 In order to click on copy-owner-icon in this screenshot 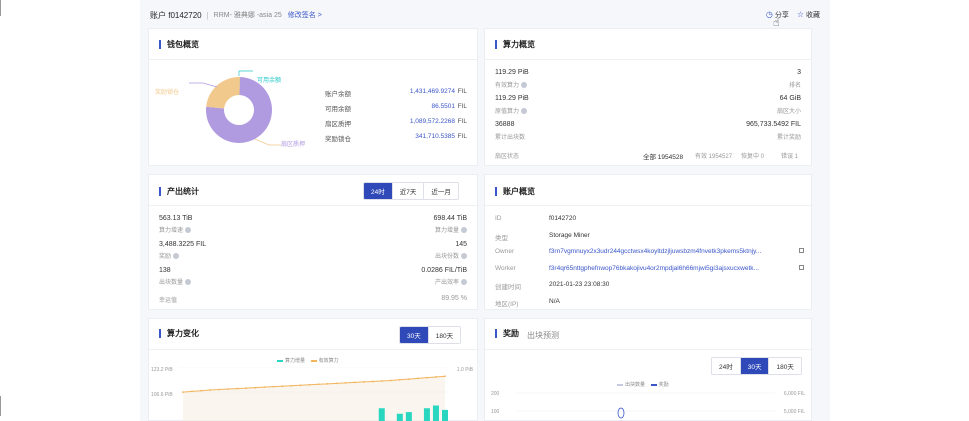, I will do `click(801, 250)`.